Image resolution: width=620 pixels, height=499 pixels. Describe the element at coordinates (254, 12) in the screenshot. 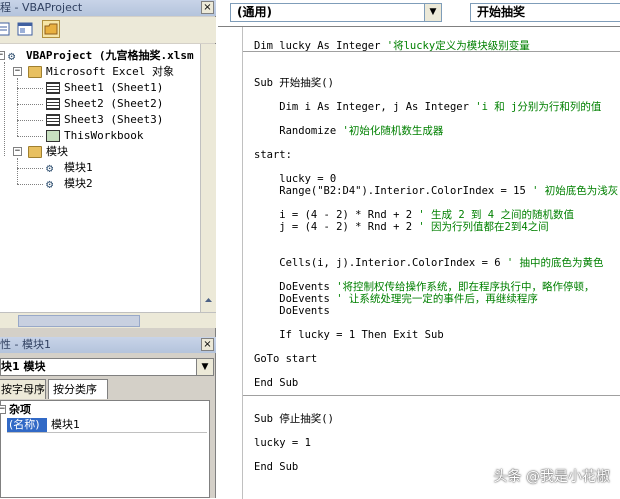

I see `object-dropdown-value: (通用)` at that location.